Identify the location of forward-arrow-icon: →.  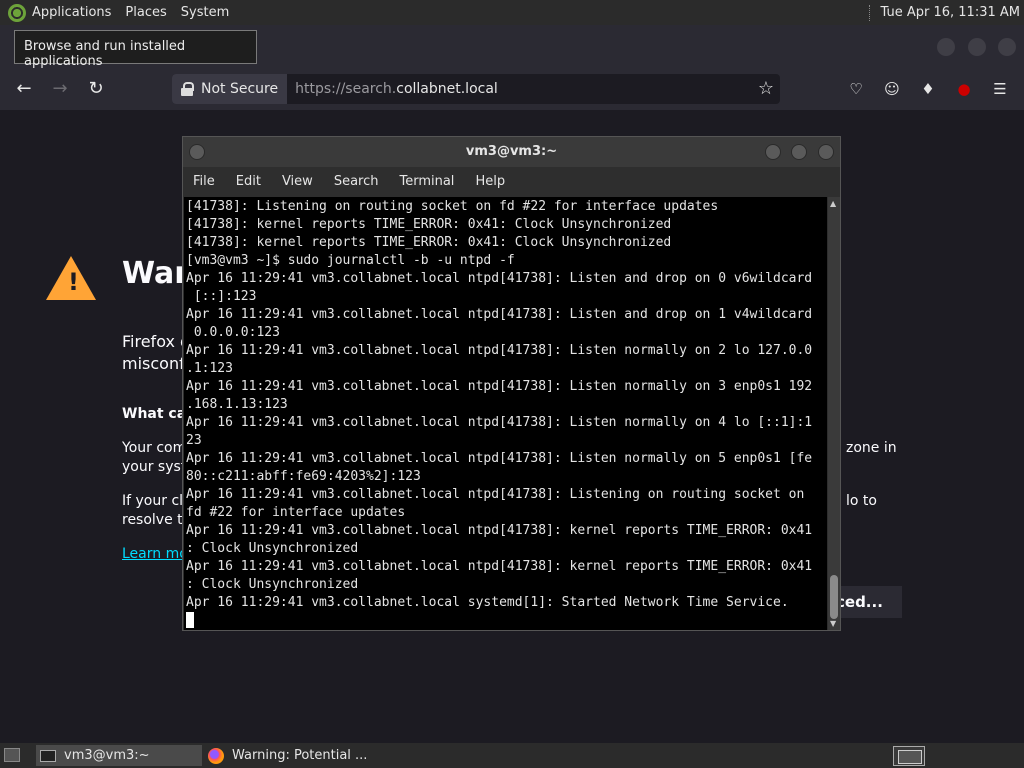
(60, 89).